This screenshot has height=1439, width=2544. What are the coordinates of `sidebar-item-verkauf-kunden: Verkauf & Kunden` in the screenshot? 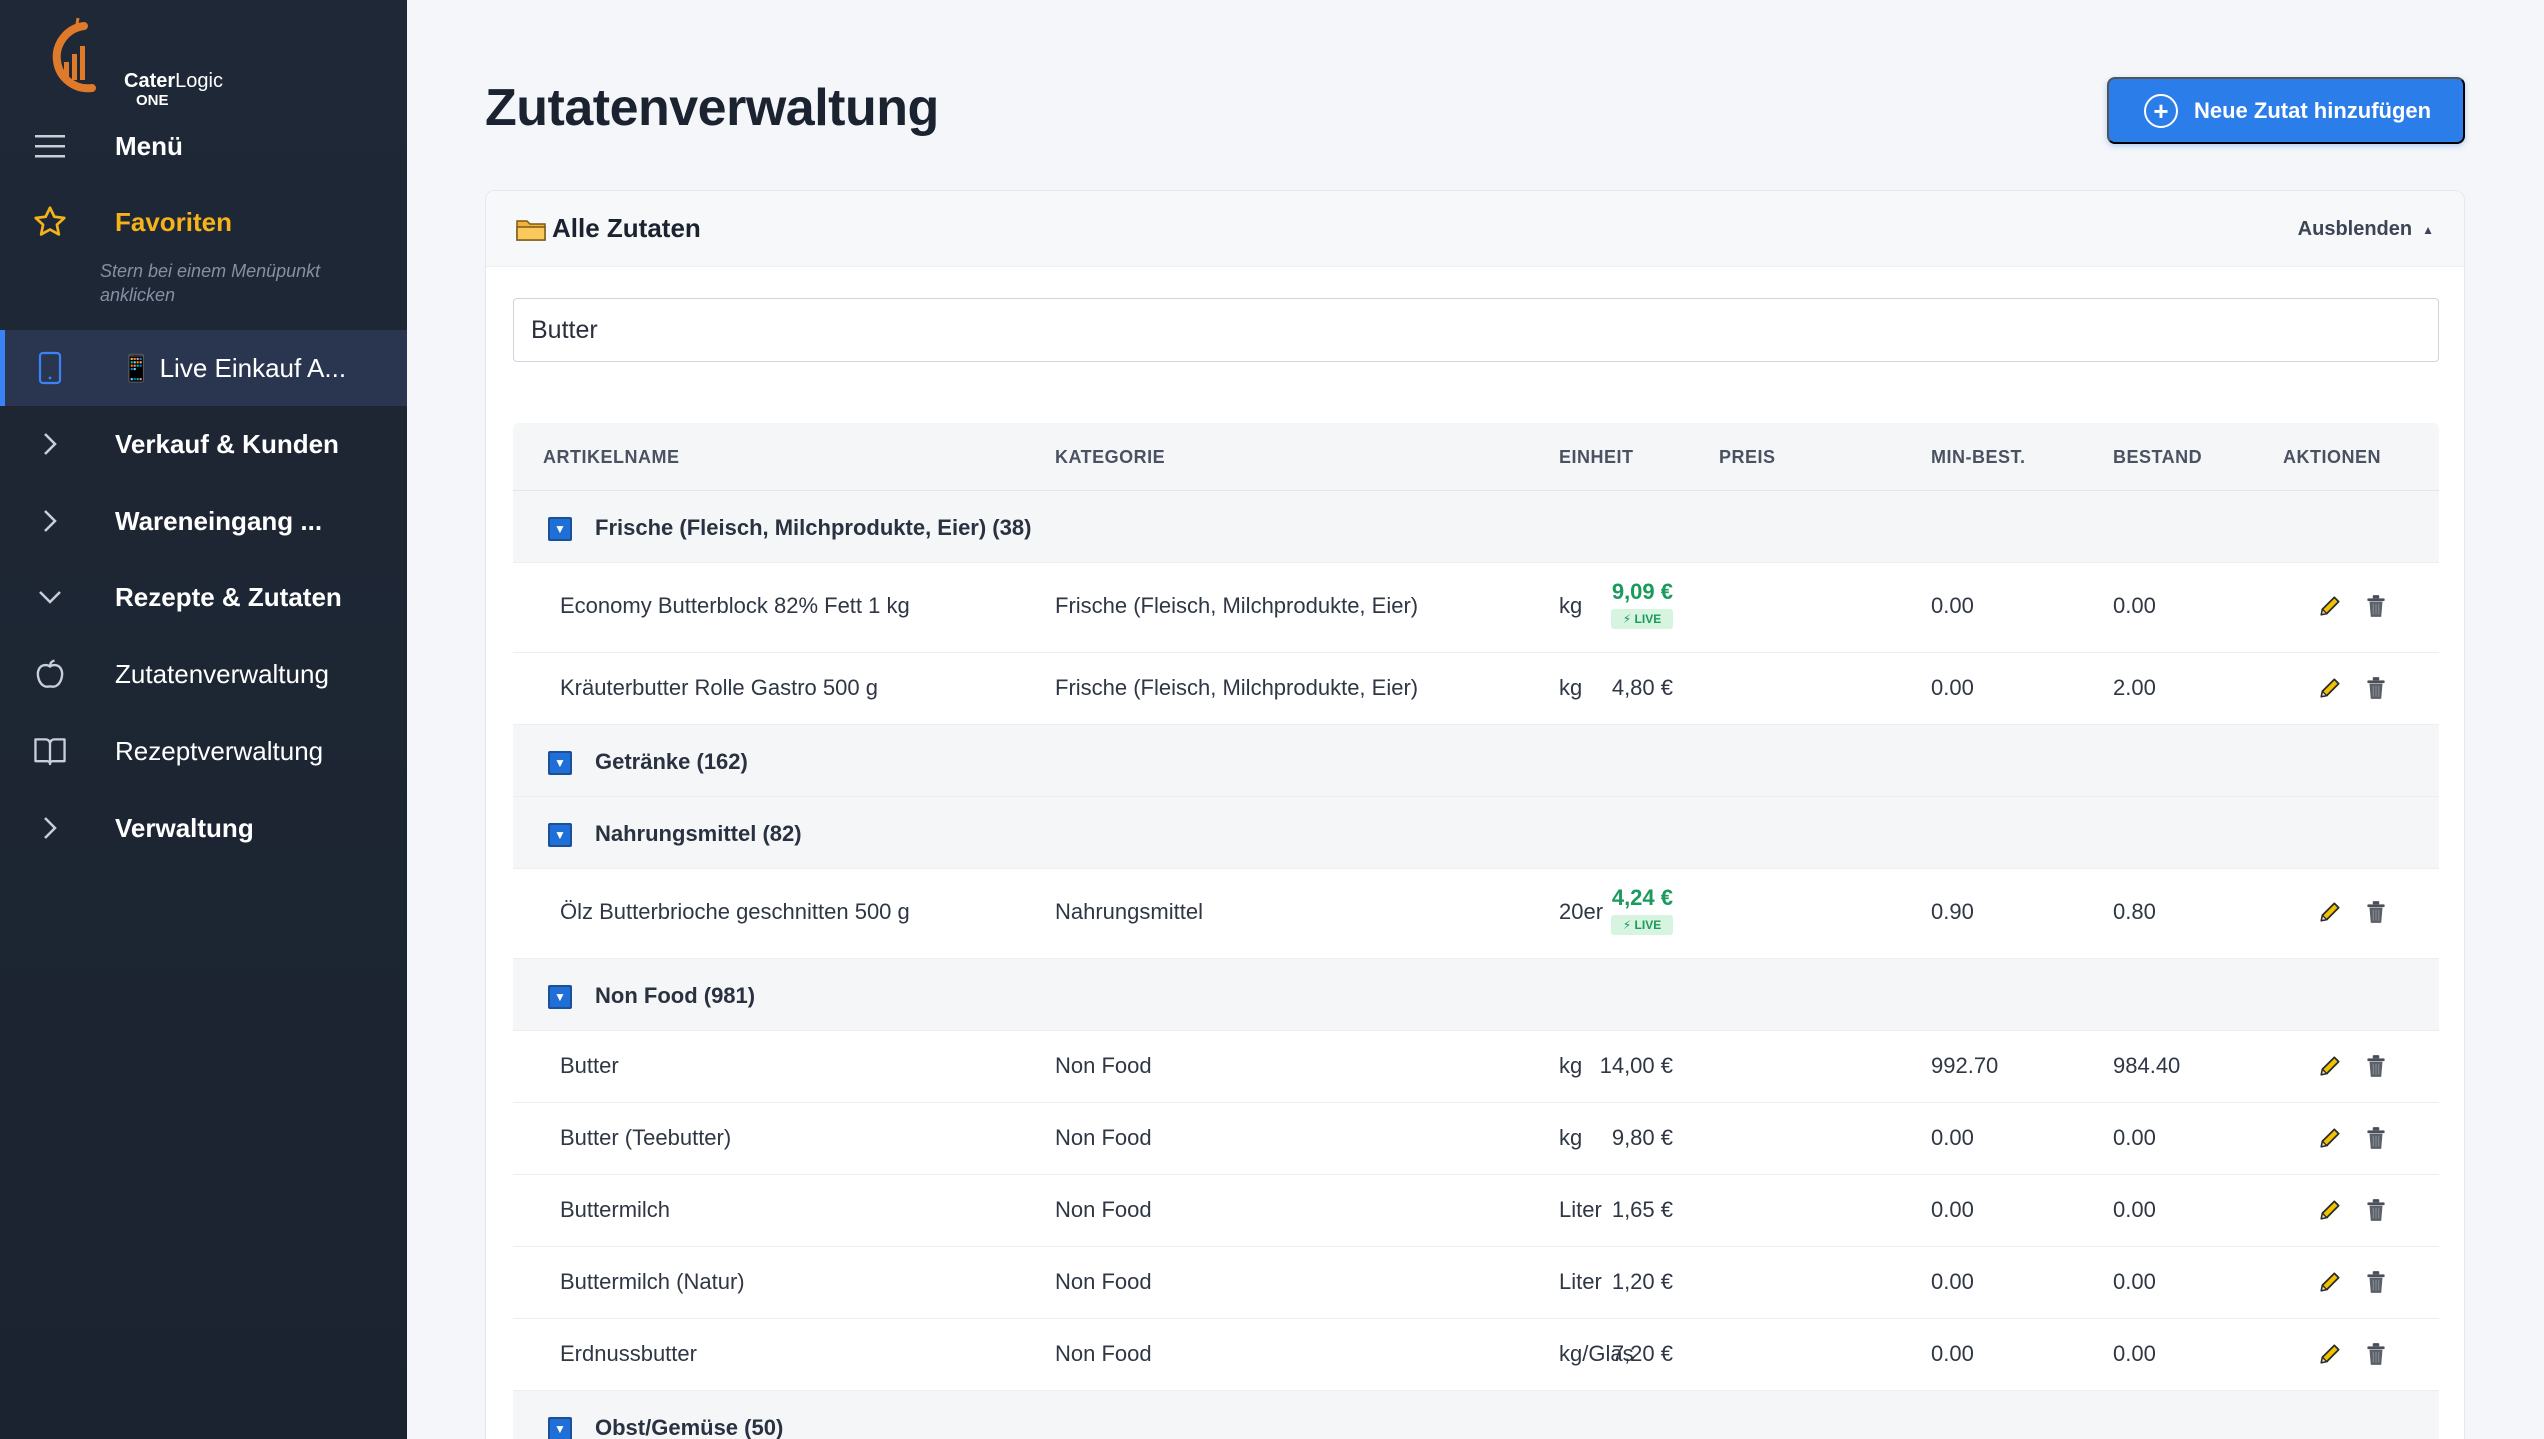 It's located at (203, 444).